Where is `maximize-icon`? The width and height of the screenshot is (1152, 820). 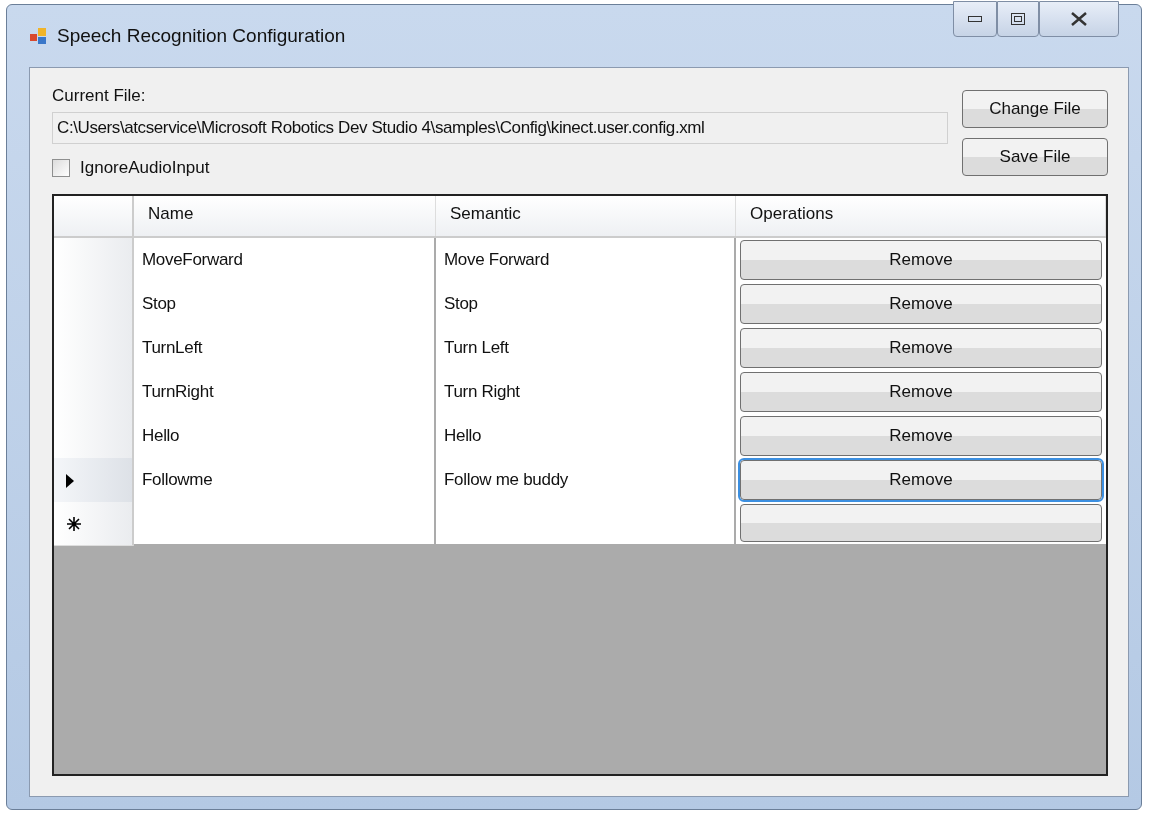
maximize-icon is located at coordinates (1018, 19).